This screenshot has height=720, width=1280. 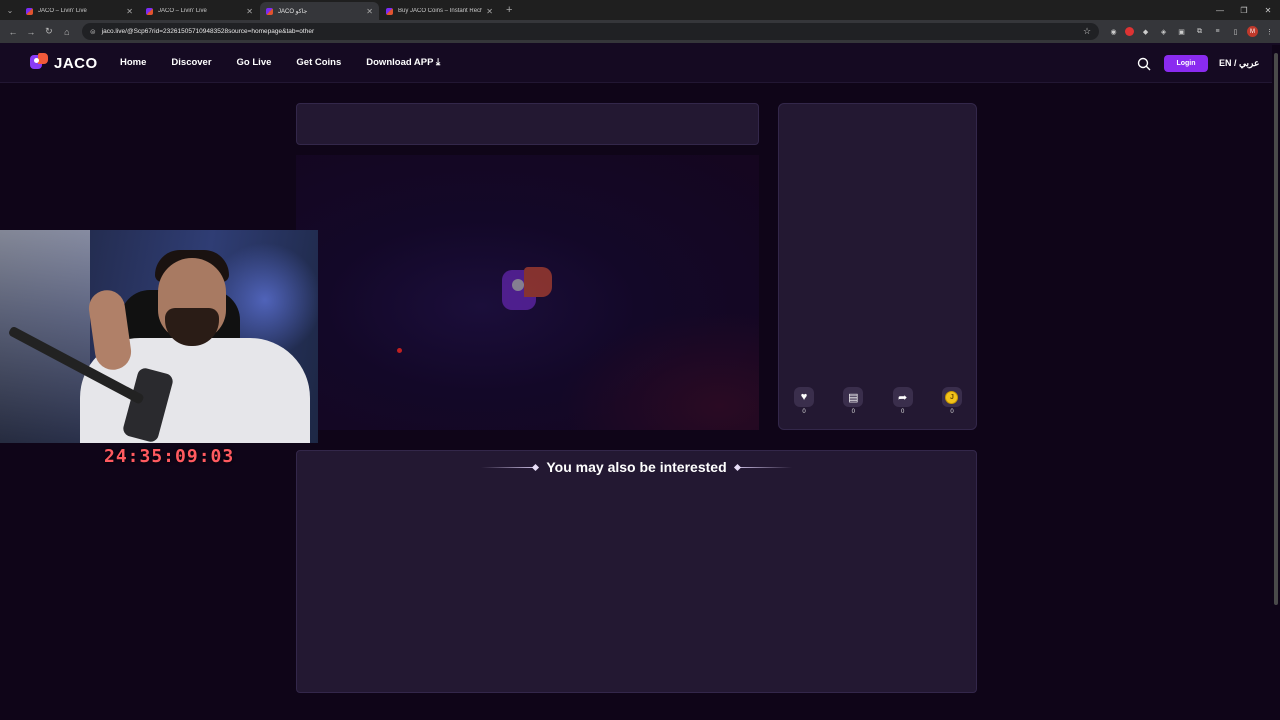 I want to click on share-button: ➦ 0, so click(x=903, y=402).